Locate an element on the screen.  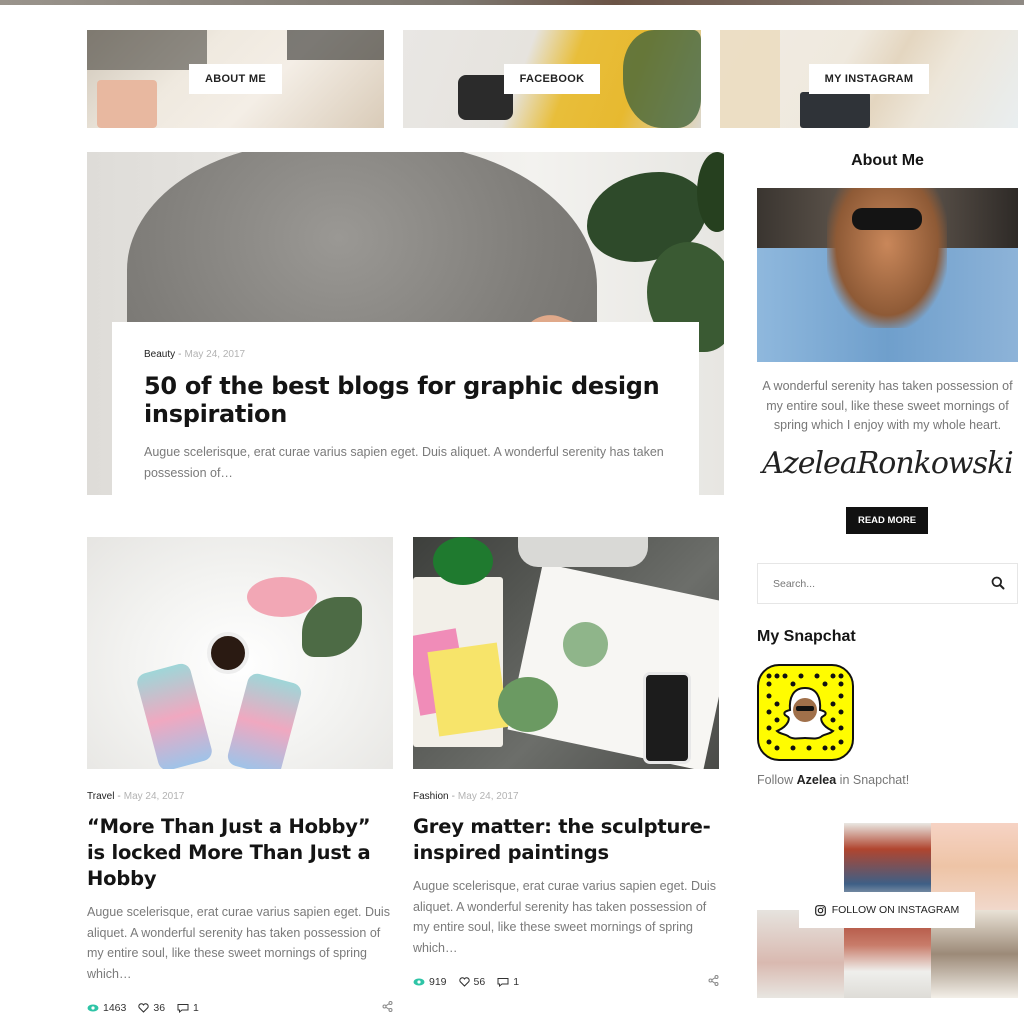
facebook-button: FACEBOOK is located at coordinates (552, 79).